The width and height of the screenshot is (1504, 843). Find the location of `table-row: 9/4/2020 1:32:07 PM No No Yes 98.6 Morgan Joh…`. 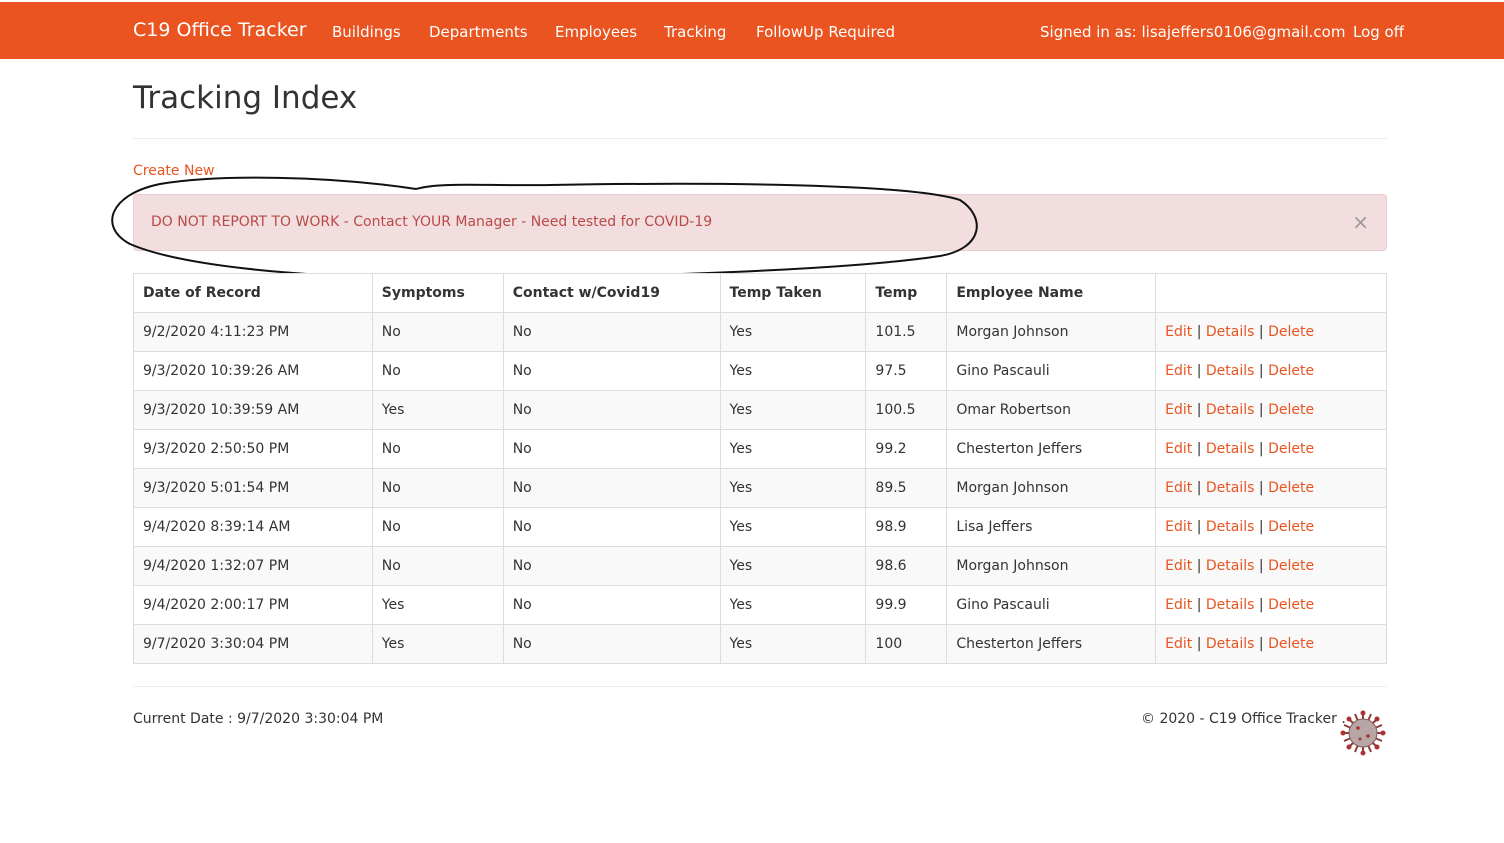

table-row: 9/4/2020 1:32:07 PM No No Yes 98.6 Morgan Joh… is located at coordinates (760, 566).